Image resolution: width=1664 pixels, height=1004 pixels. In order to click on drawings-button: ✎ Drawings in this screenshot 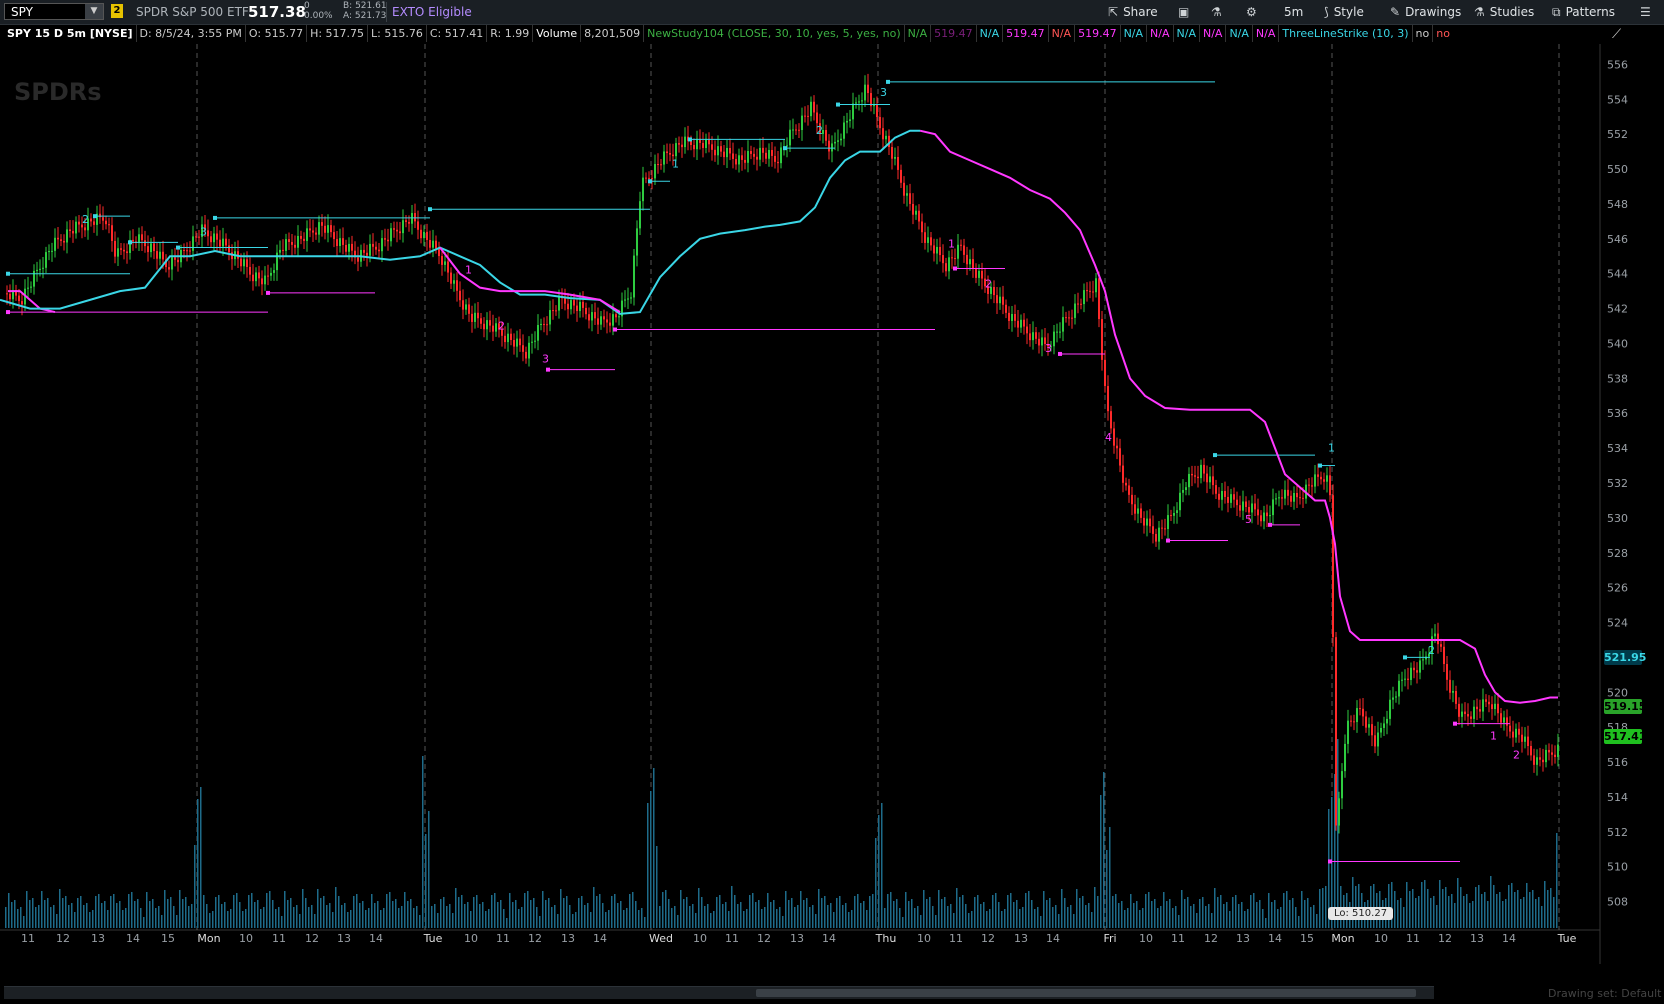, I will do `click(1425, 12)`.